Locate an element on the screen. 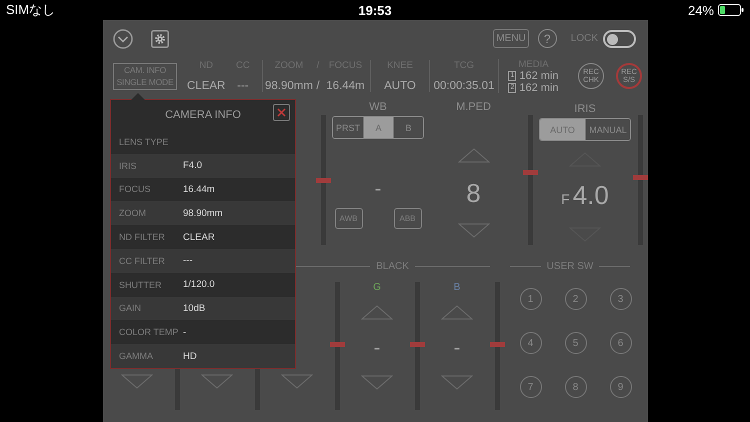  info-row-value: HD is located at coordinates (190, 356).